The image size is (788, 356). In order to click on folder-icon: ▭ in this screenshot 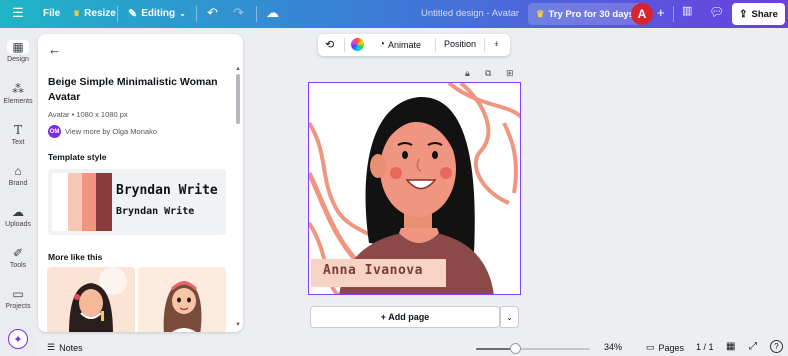, I will do `click(18, 294)`.